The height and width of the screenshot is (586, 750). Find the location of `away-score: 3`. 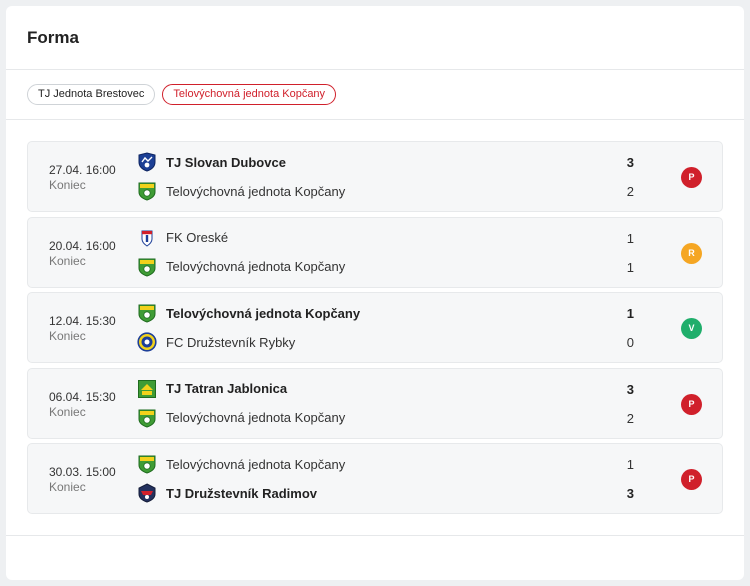

away-score: 3 is located at coordinates (630, 493).